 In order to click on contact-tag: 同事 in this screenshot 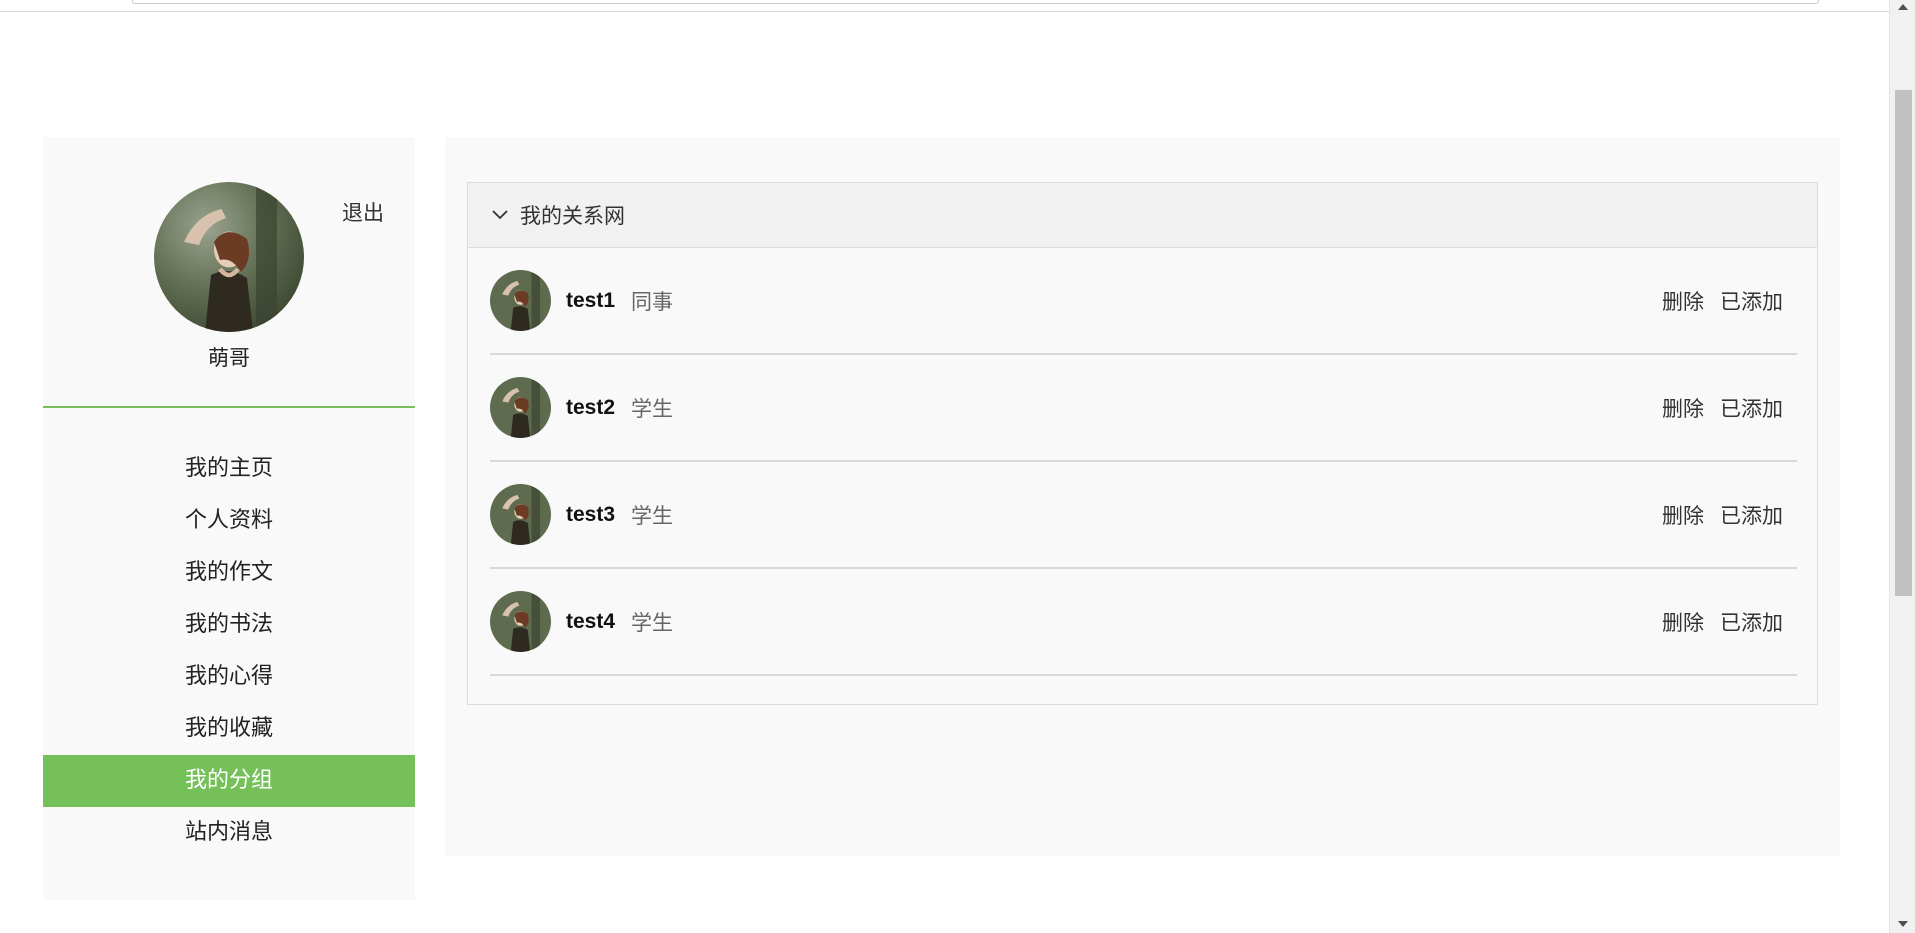, I will do `click(652, 301)`.